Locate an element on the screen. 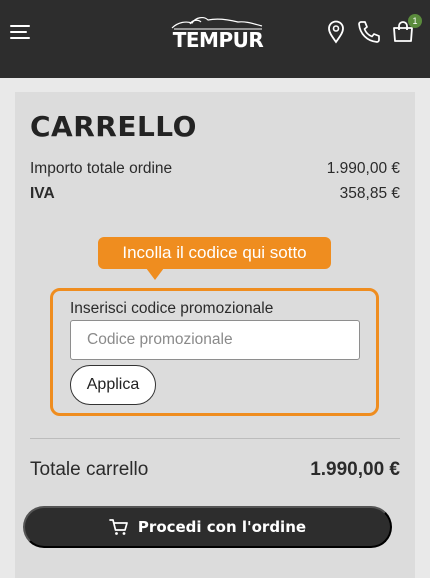 The height and width of the screenshot is (578, 430). order-total-label: Importo totale ordine is located at coordinates (101, 168).